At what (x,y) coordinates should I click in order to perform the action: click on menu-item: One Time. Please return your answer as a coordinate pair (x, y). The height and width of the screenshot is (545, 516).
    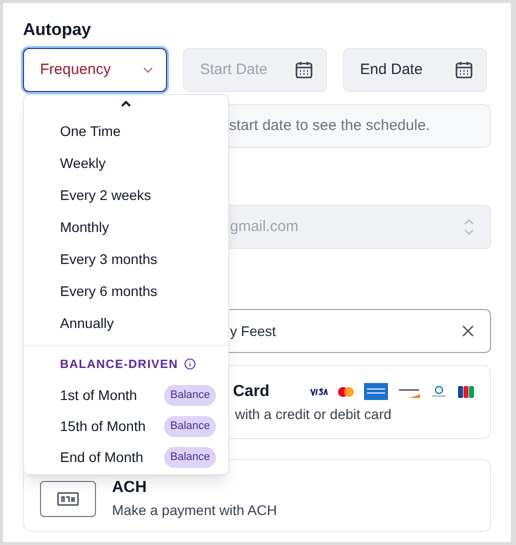
    Looking at the image, I should click on (126, 131).